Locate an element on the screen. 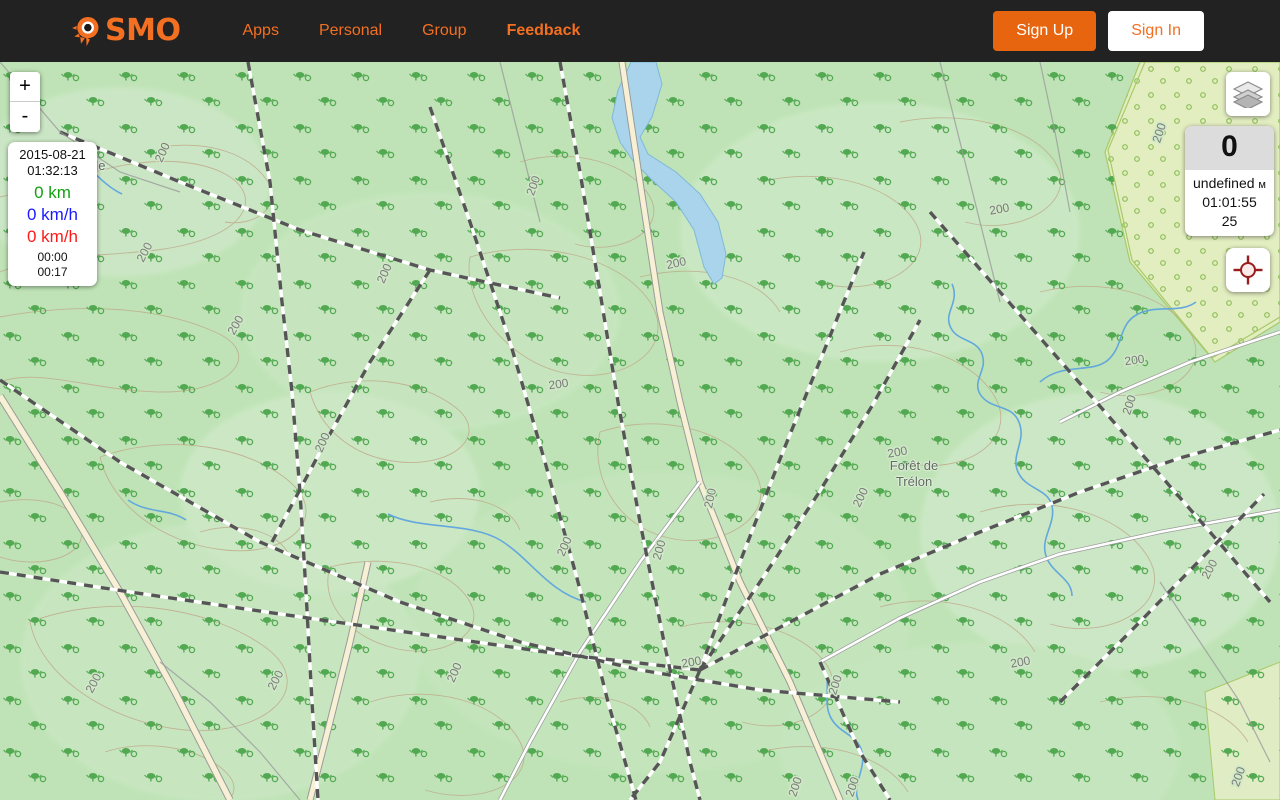 This screenshot has width=1280, height=800. track-speed-current: 0 km/h is located at coordinates (52, 214).